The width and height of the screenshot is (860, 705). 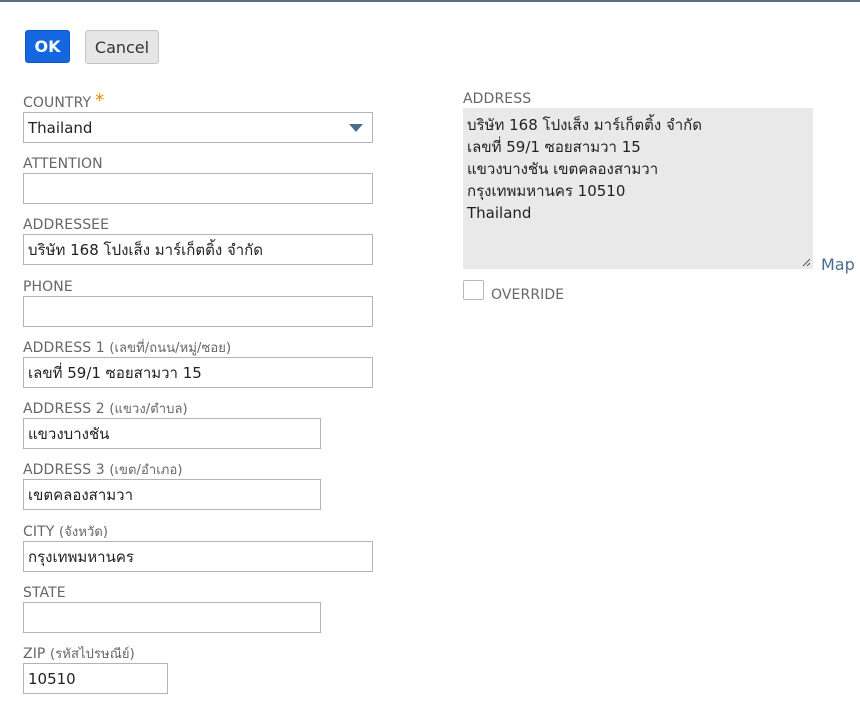 I want to click on cancel-button: Cancel, so click(x=122, y=47).